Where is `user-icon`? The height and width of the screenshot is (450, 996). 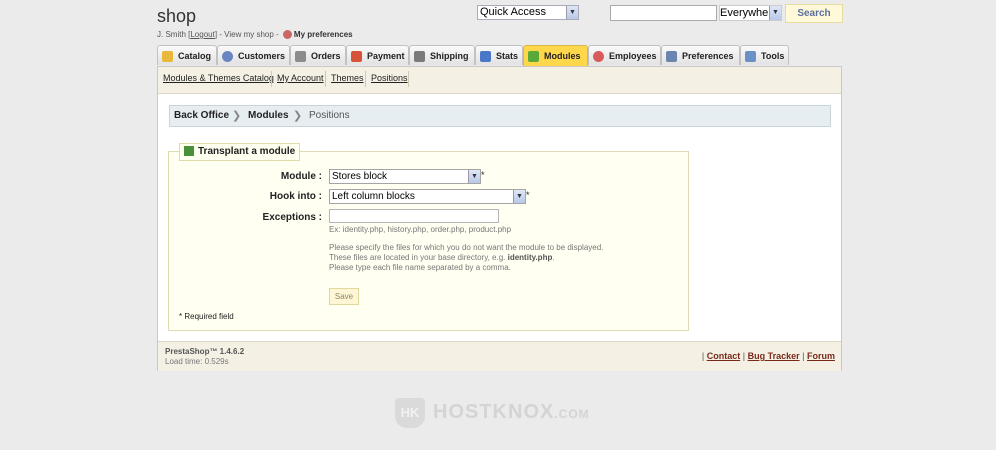
user-icon is located at coordinates (227, 57).